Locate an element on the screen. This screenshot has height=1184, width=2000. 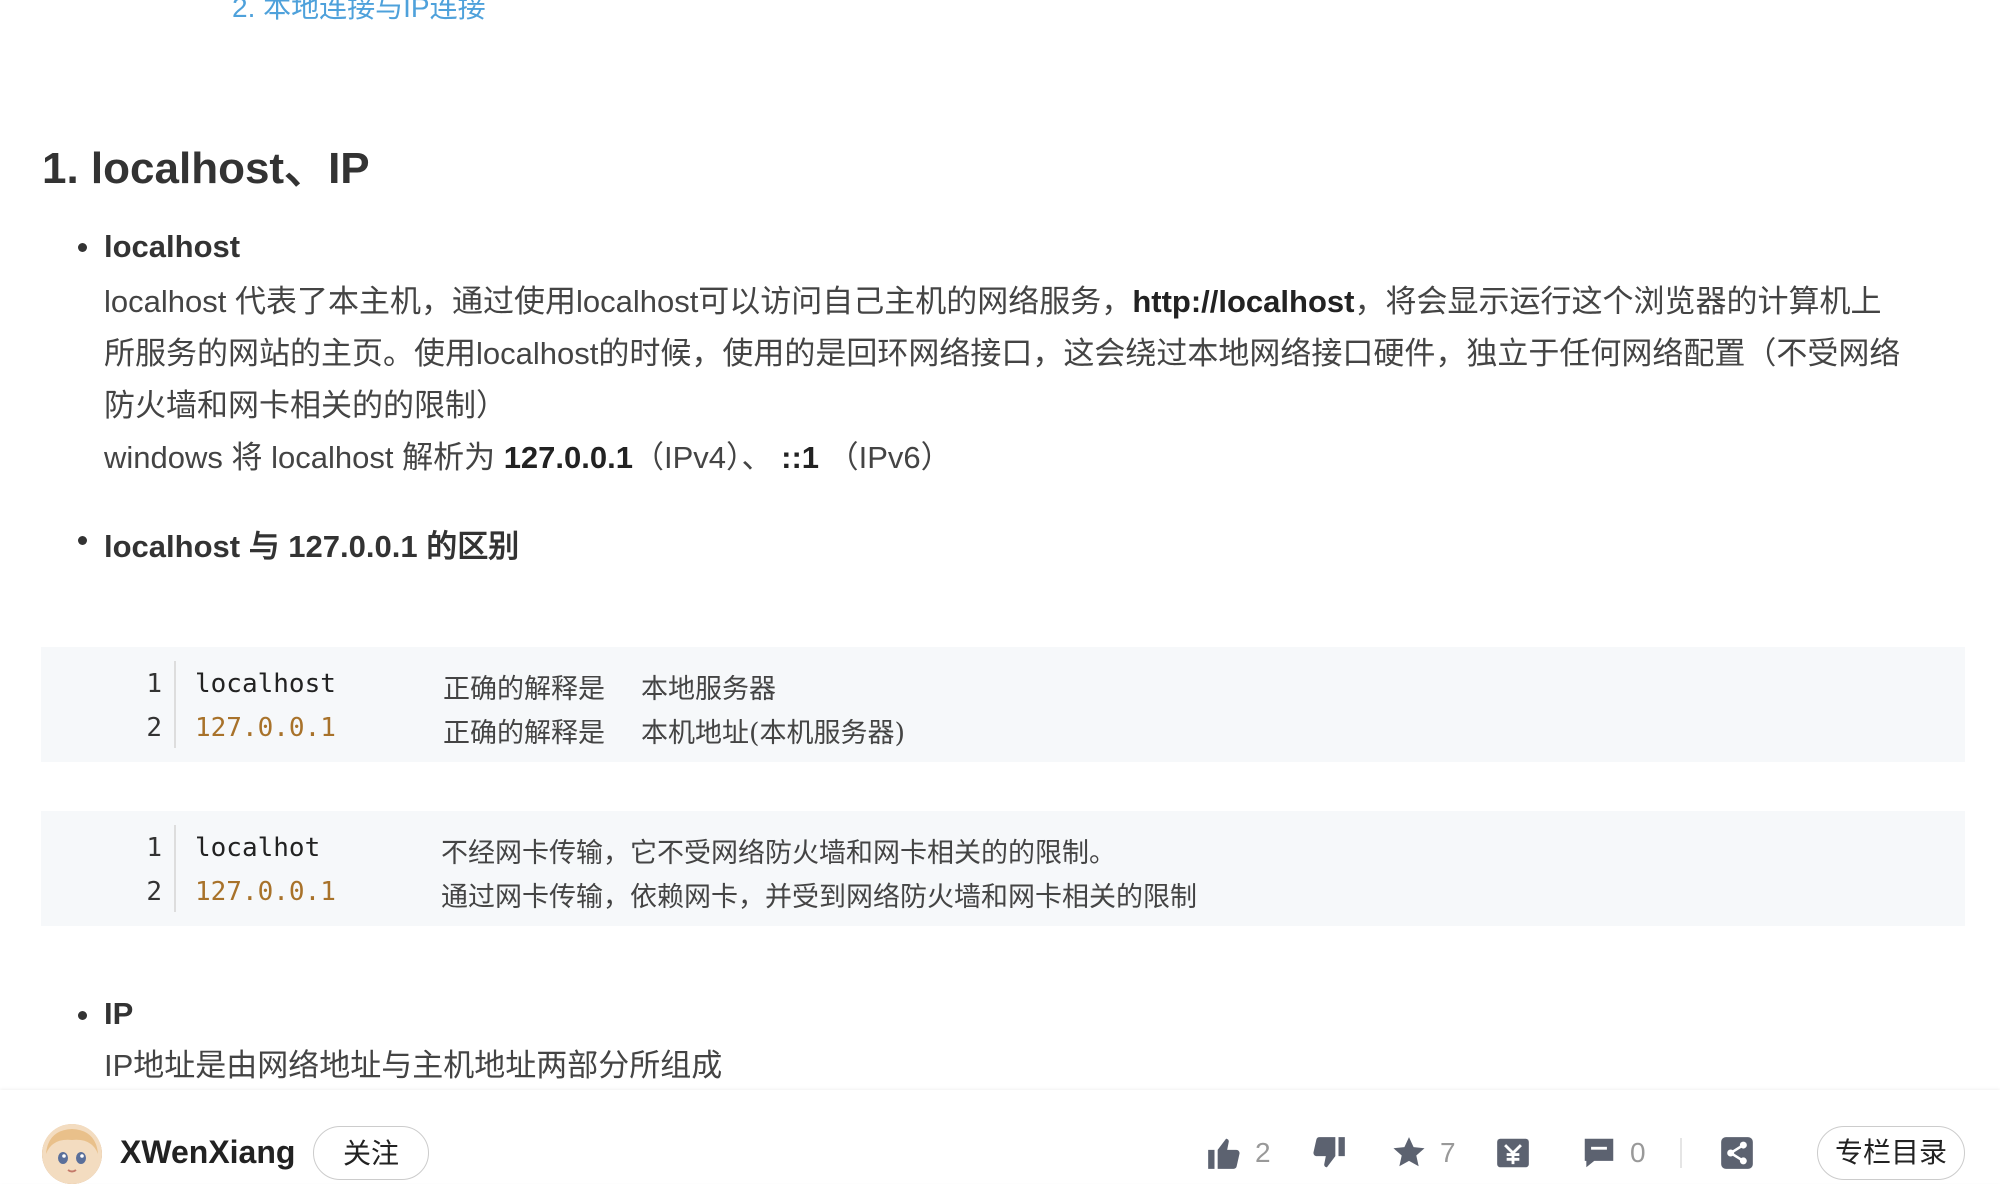
comment-button: 0 is located at coordinates (1613, 1153).